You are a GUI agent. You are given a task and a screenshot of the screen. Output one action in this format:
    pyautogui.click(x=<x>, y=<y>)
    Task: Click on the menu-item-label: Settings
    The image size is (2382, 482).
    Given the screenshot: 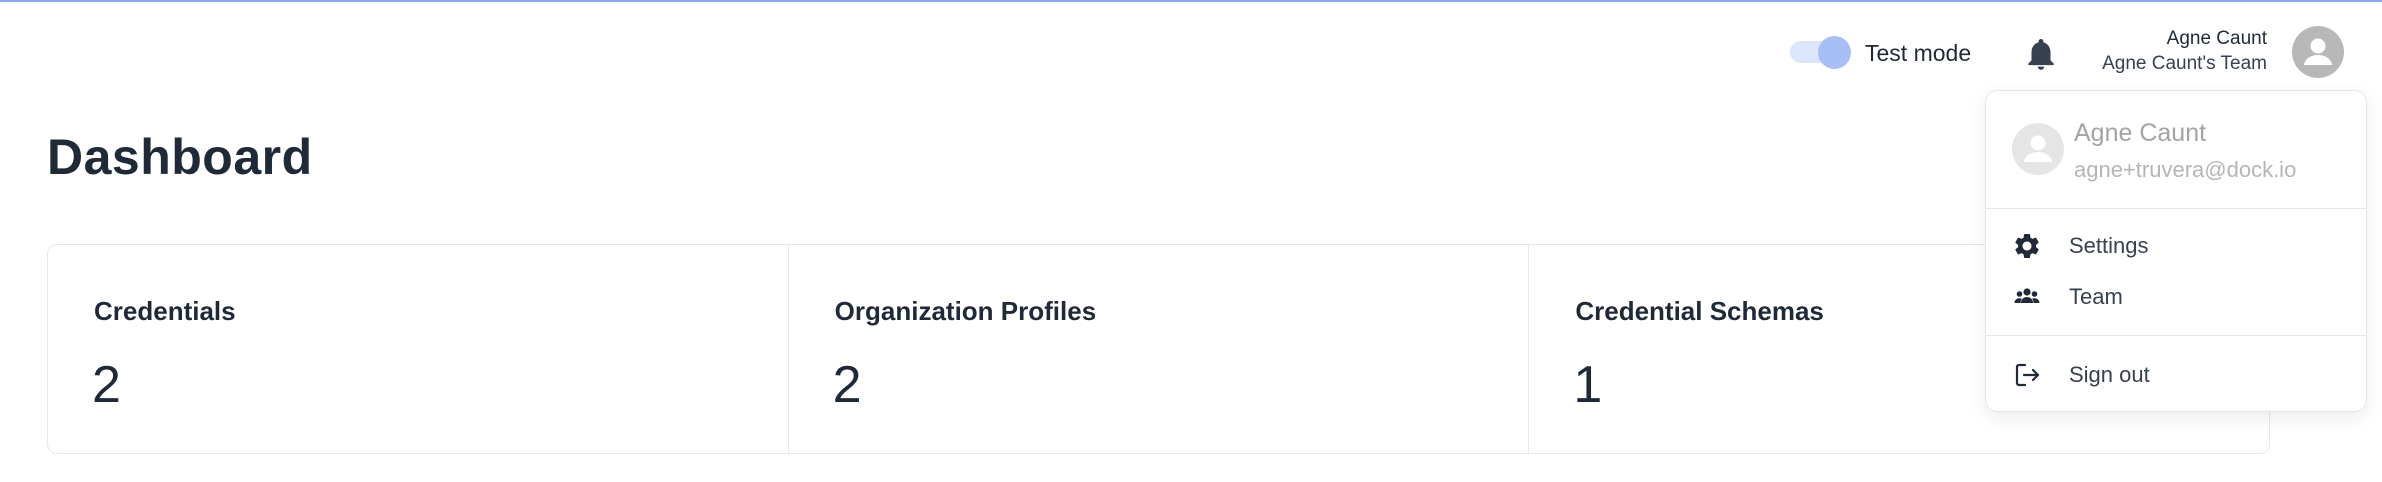 What is the action you would take?
    pyautogui.click(x=2109, y=245)
    